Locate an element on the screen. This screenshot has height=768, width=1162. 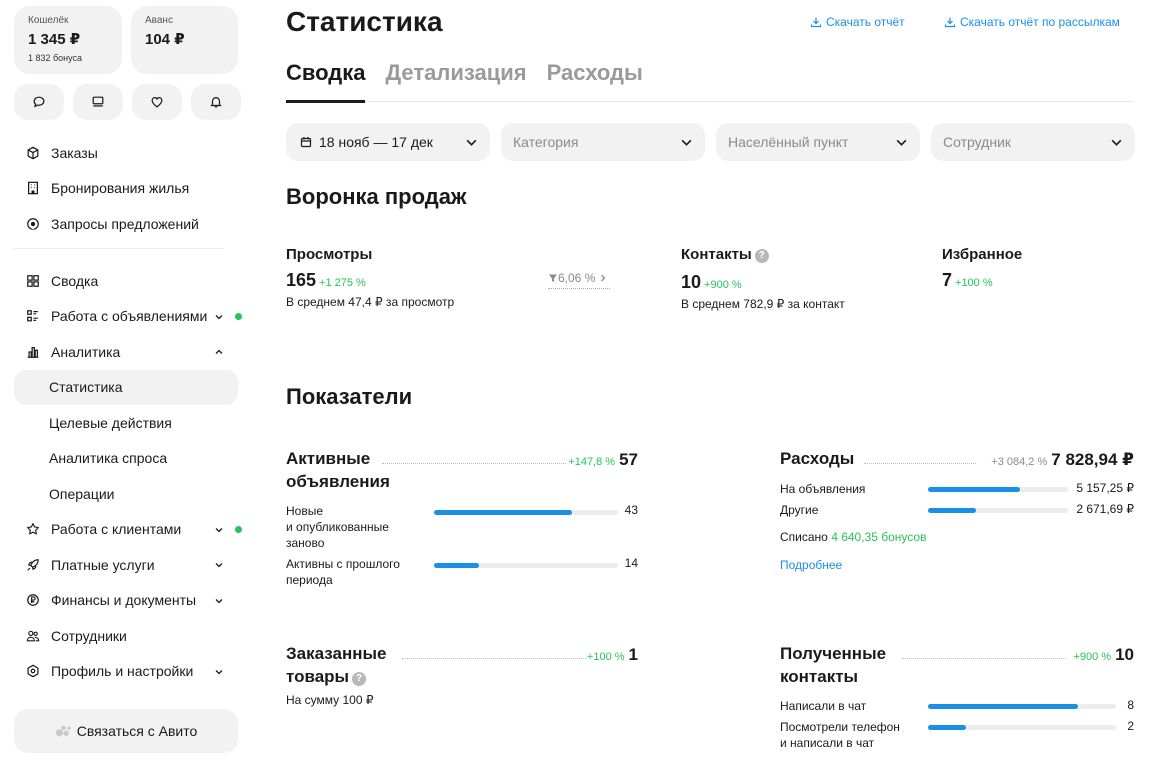
written-off-label: Списано is located at coordinates (804, 537).